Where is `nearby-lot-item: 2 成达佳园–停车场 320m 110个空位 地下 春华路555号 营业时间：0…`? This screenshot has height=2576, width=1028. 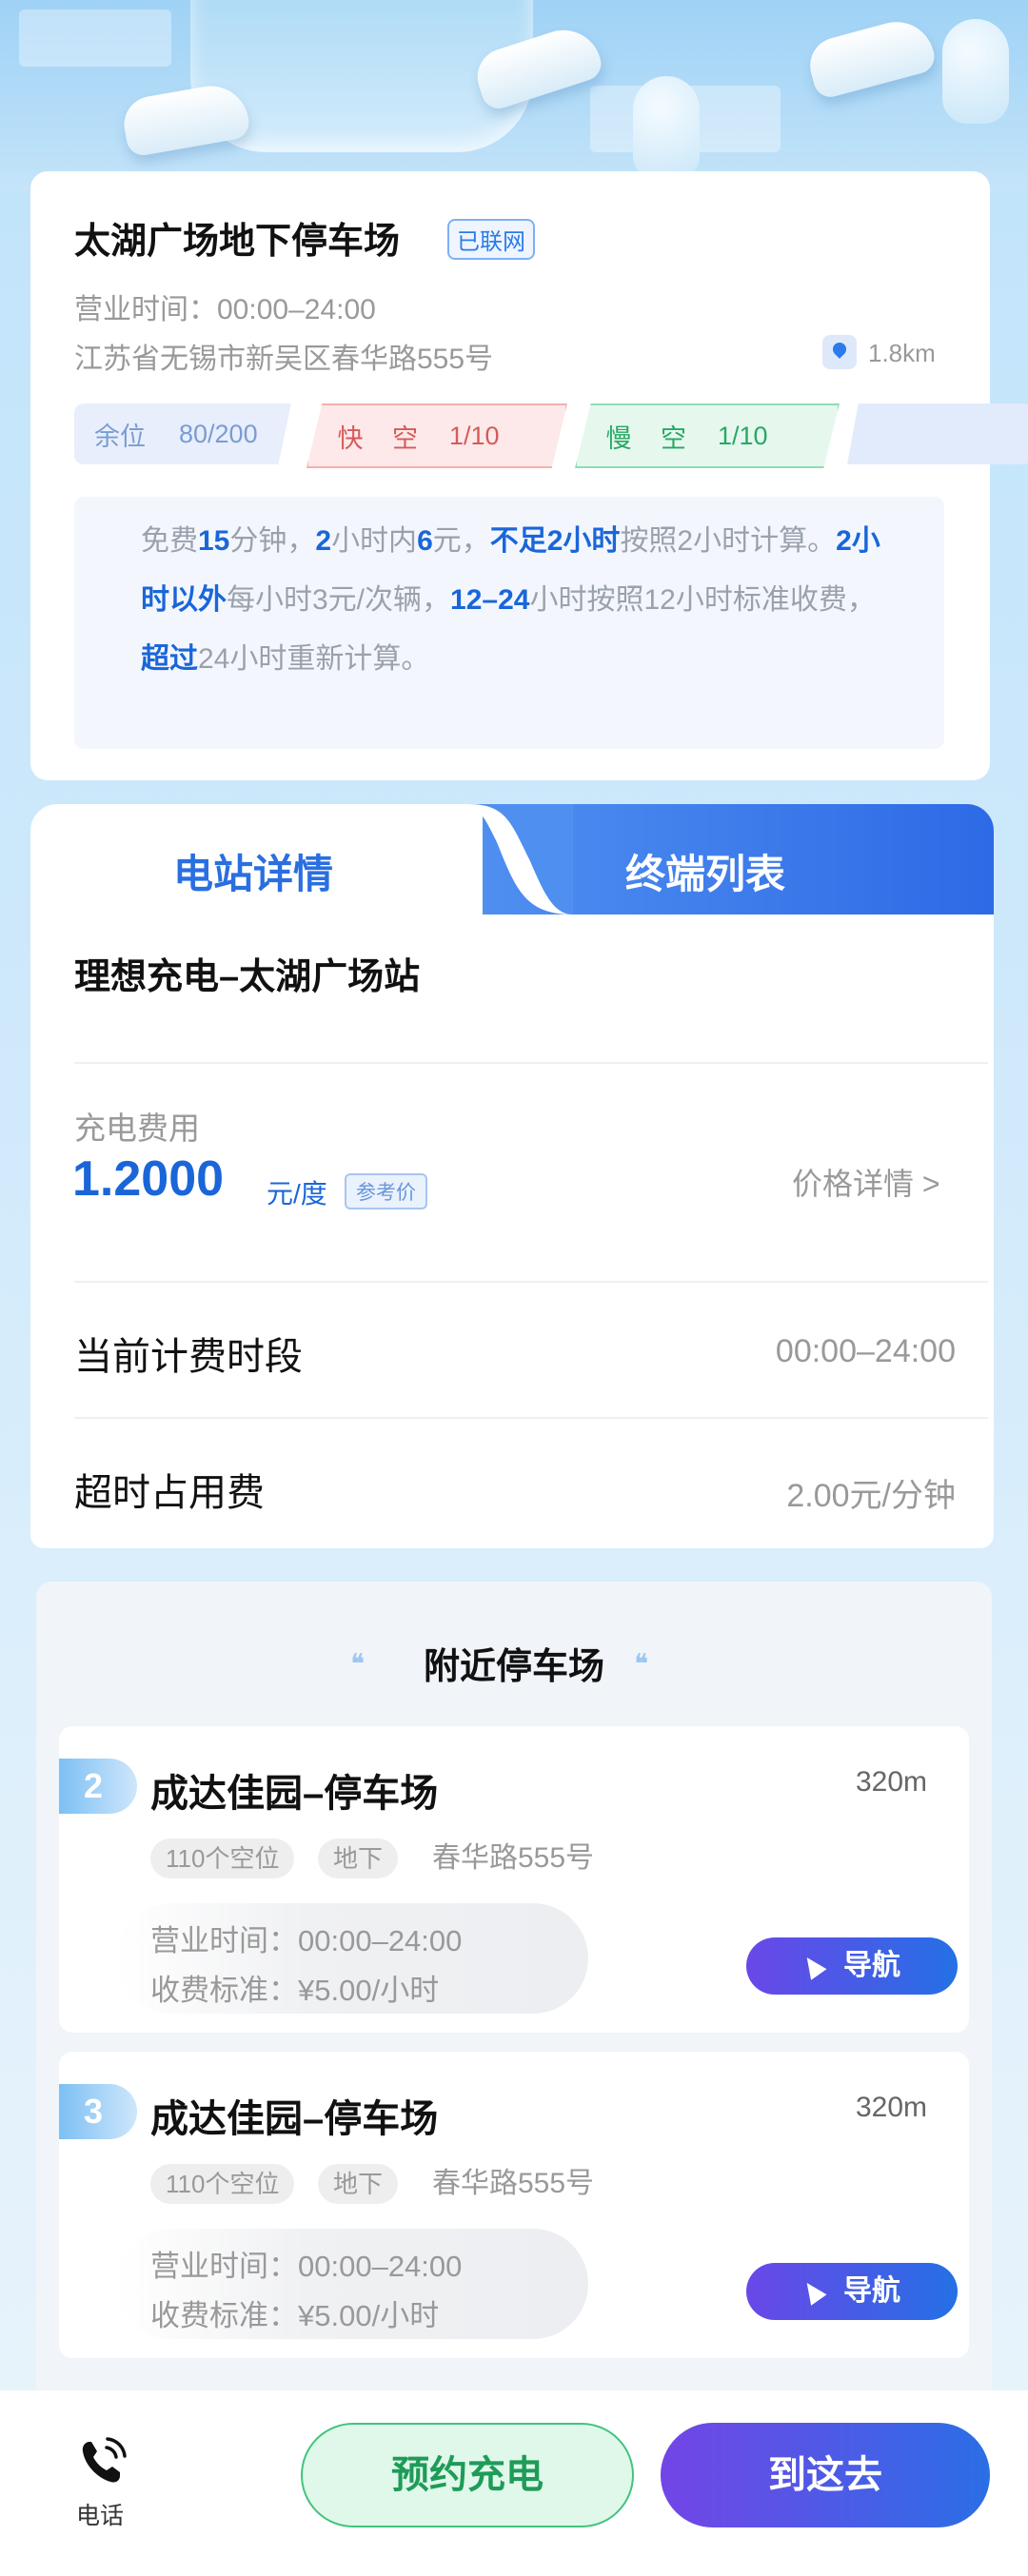
nearby-lot-item: 2 成达佳园–停车场 320m 110个空位 地下 春华路555号 营业时间：0… is located at coordinates (514, 1879).